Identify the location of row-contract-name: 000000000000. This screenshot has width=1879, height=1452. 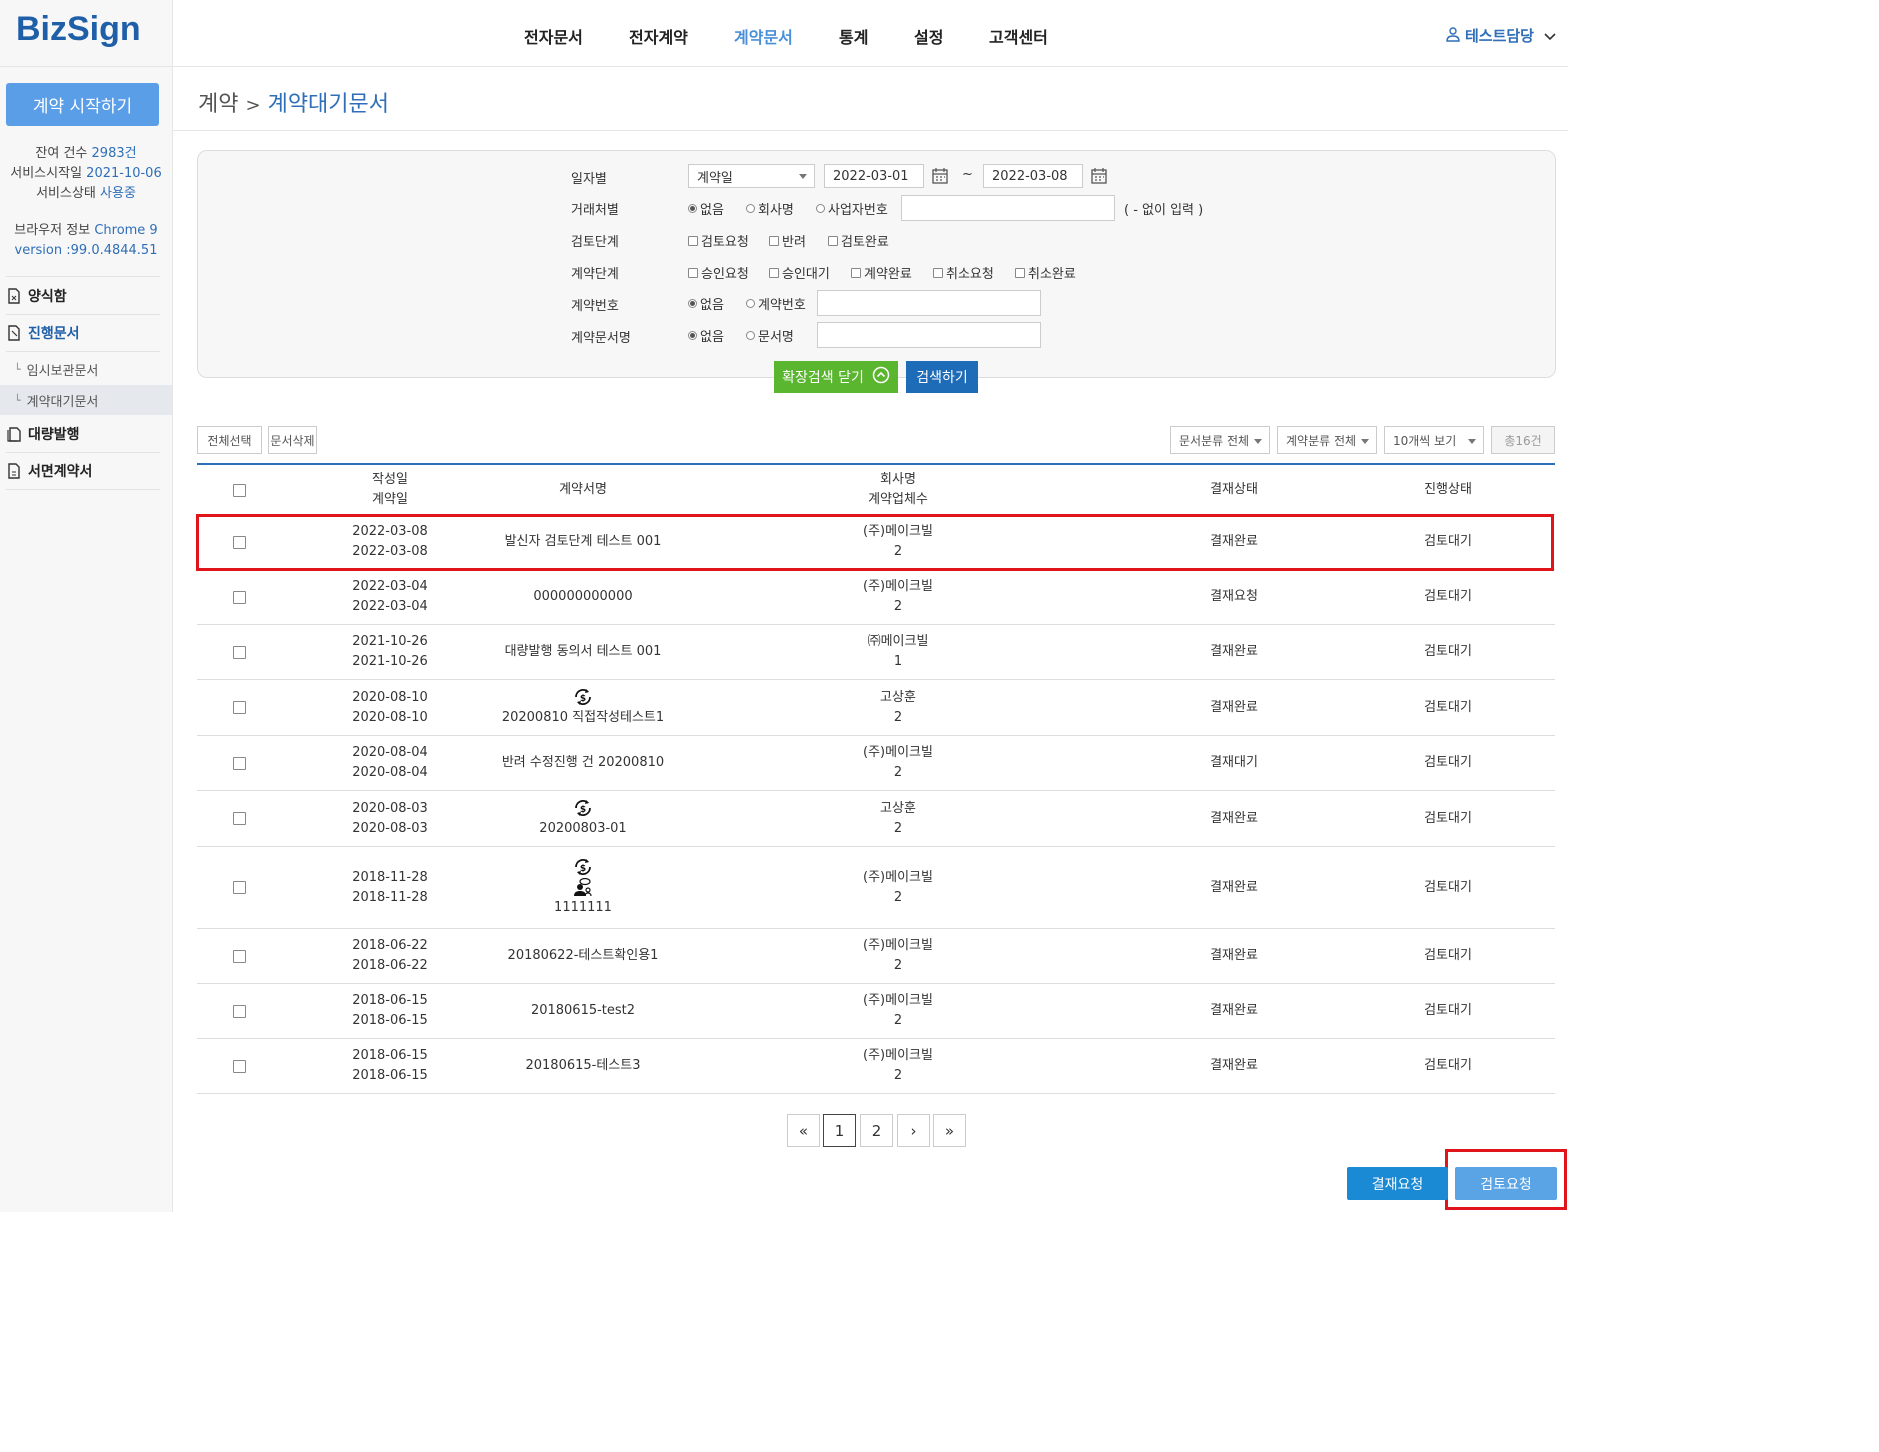
(583, 597).